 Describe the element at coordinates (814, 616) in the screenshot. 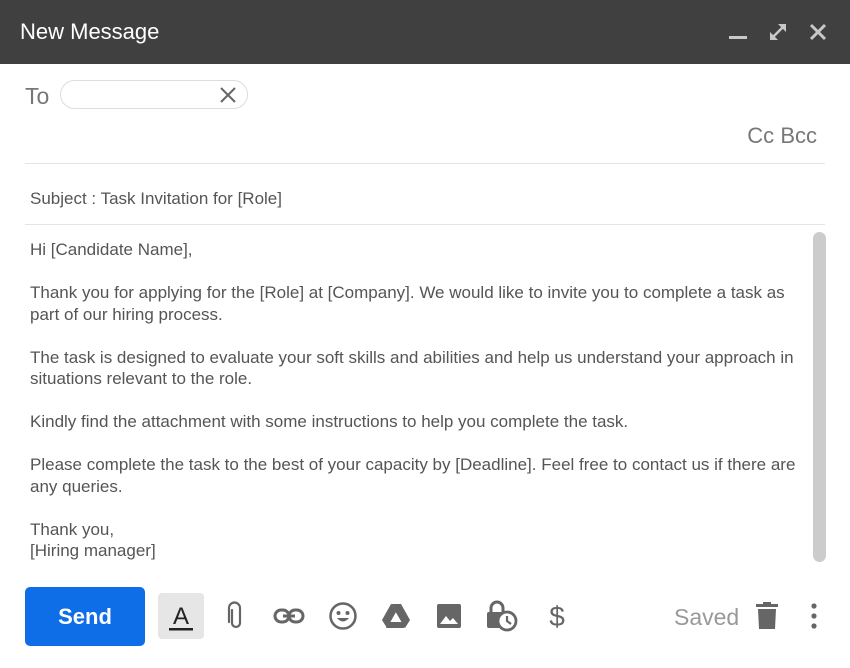

I see `more-options-icon` at that location.